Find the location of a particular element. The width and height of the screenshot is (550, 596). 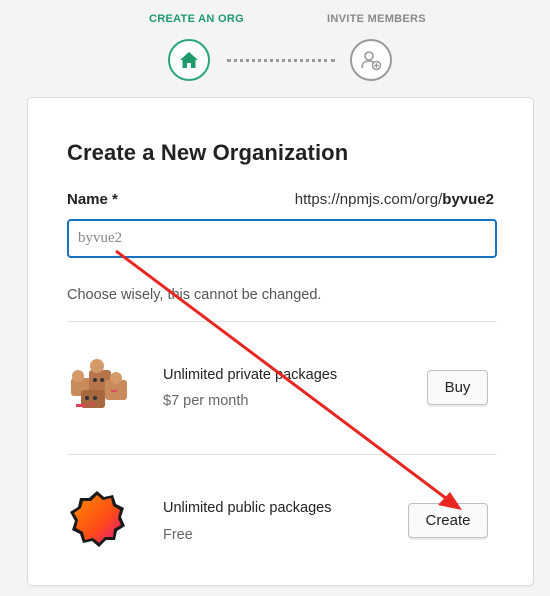

org-name-input is located at coordinates (282, 238).